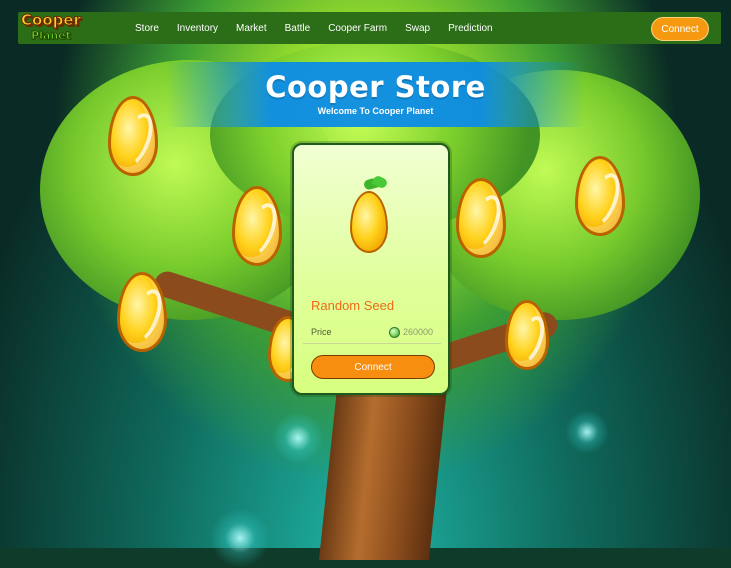 This screenshot has height=568, width=731. Describe the element at coordinates (373, 367) in the screenshot. I see `item-connect-button: Connect` at that location.